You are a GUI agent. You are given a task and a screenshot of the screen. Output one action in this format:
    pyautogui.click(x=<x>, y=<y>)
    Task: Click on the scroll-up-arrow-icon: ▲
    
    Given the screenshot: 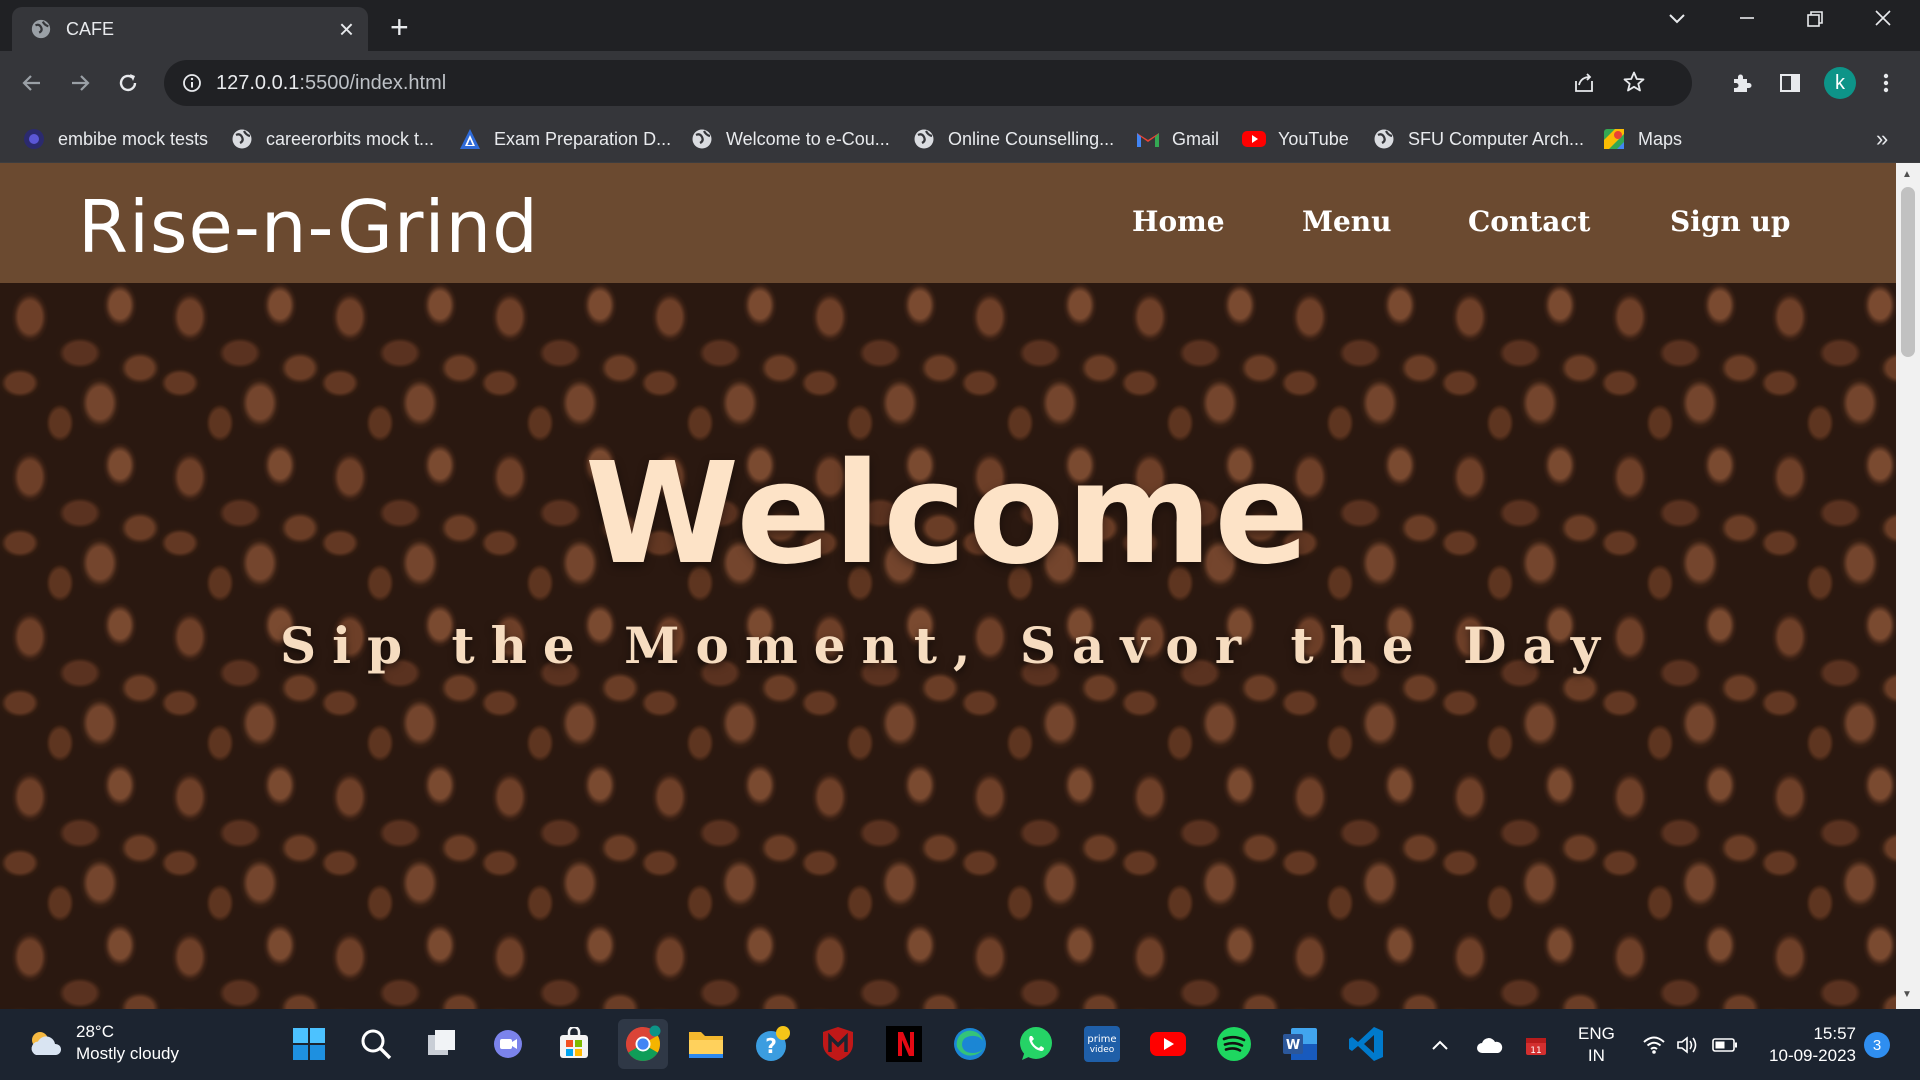 What is the action you would take?
    pyautogui.click(x=1907, y=174)
    